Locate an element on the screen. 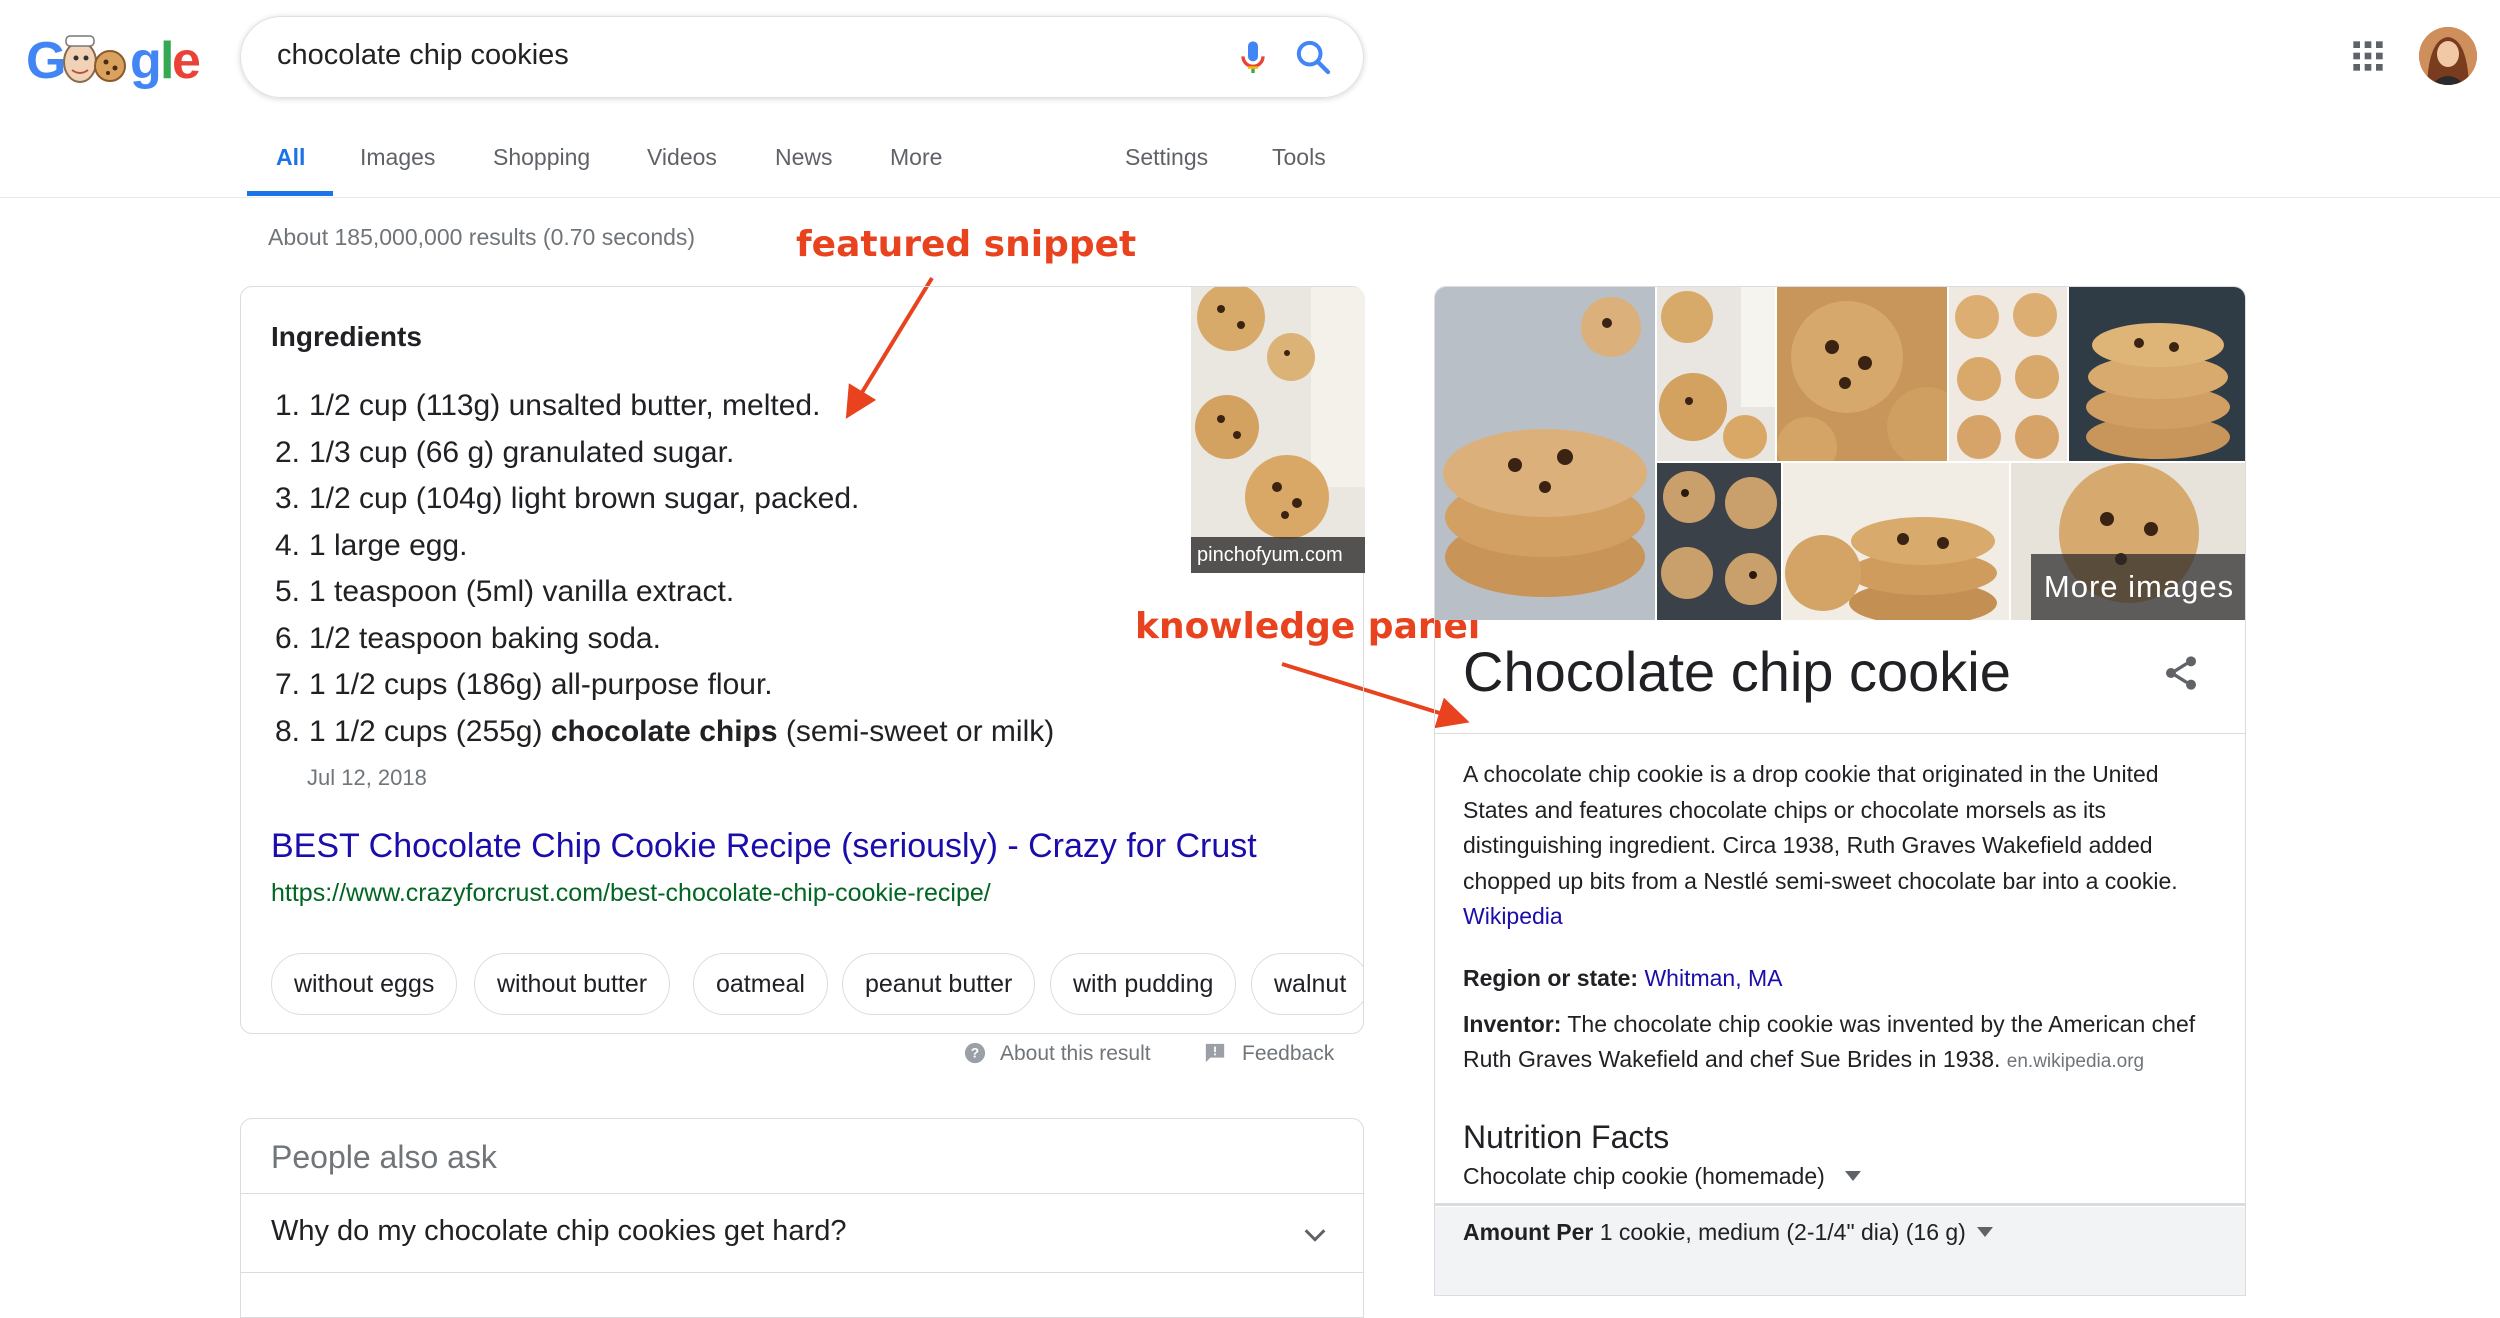 The image size is (2500, 1318). google-logo: G g l e is located at coordinates (113, 59).